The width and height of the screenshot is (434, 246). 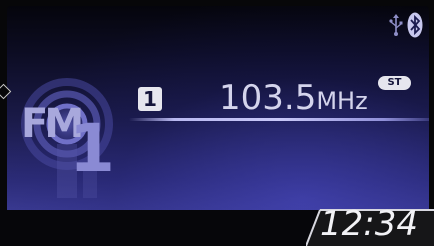 What do you see at coordinates (279, 119) in the screenshot?
I see `frequency-underline` at bounding box center [279, 119].